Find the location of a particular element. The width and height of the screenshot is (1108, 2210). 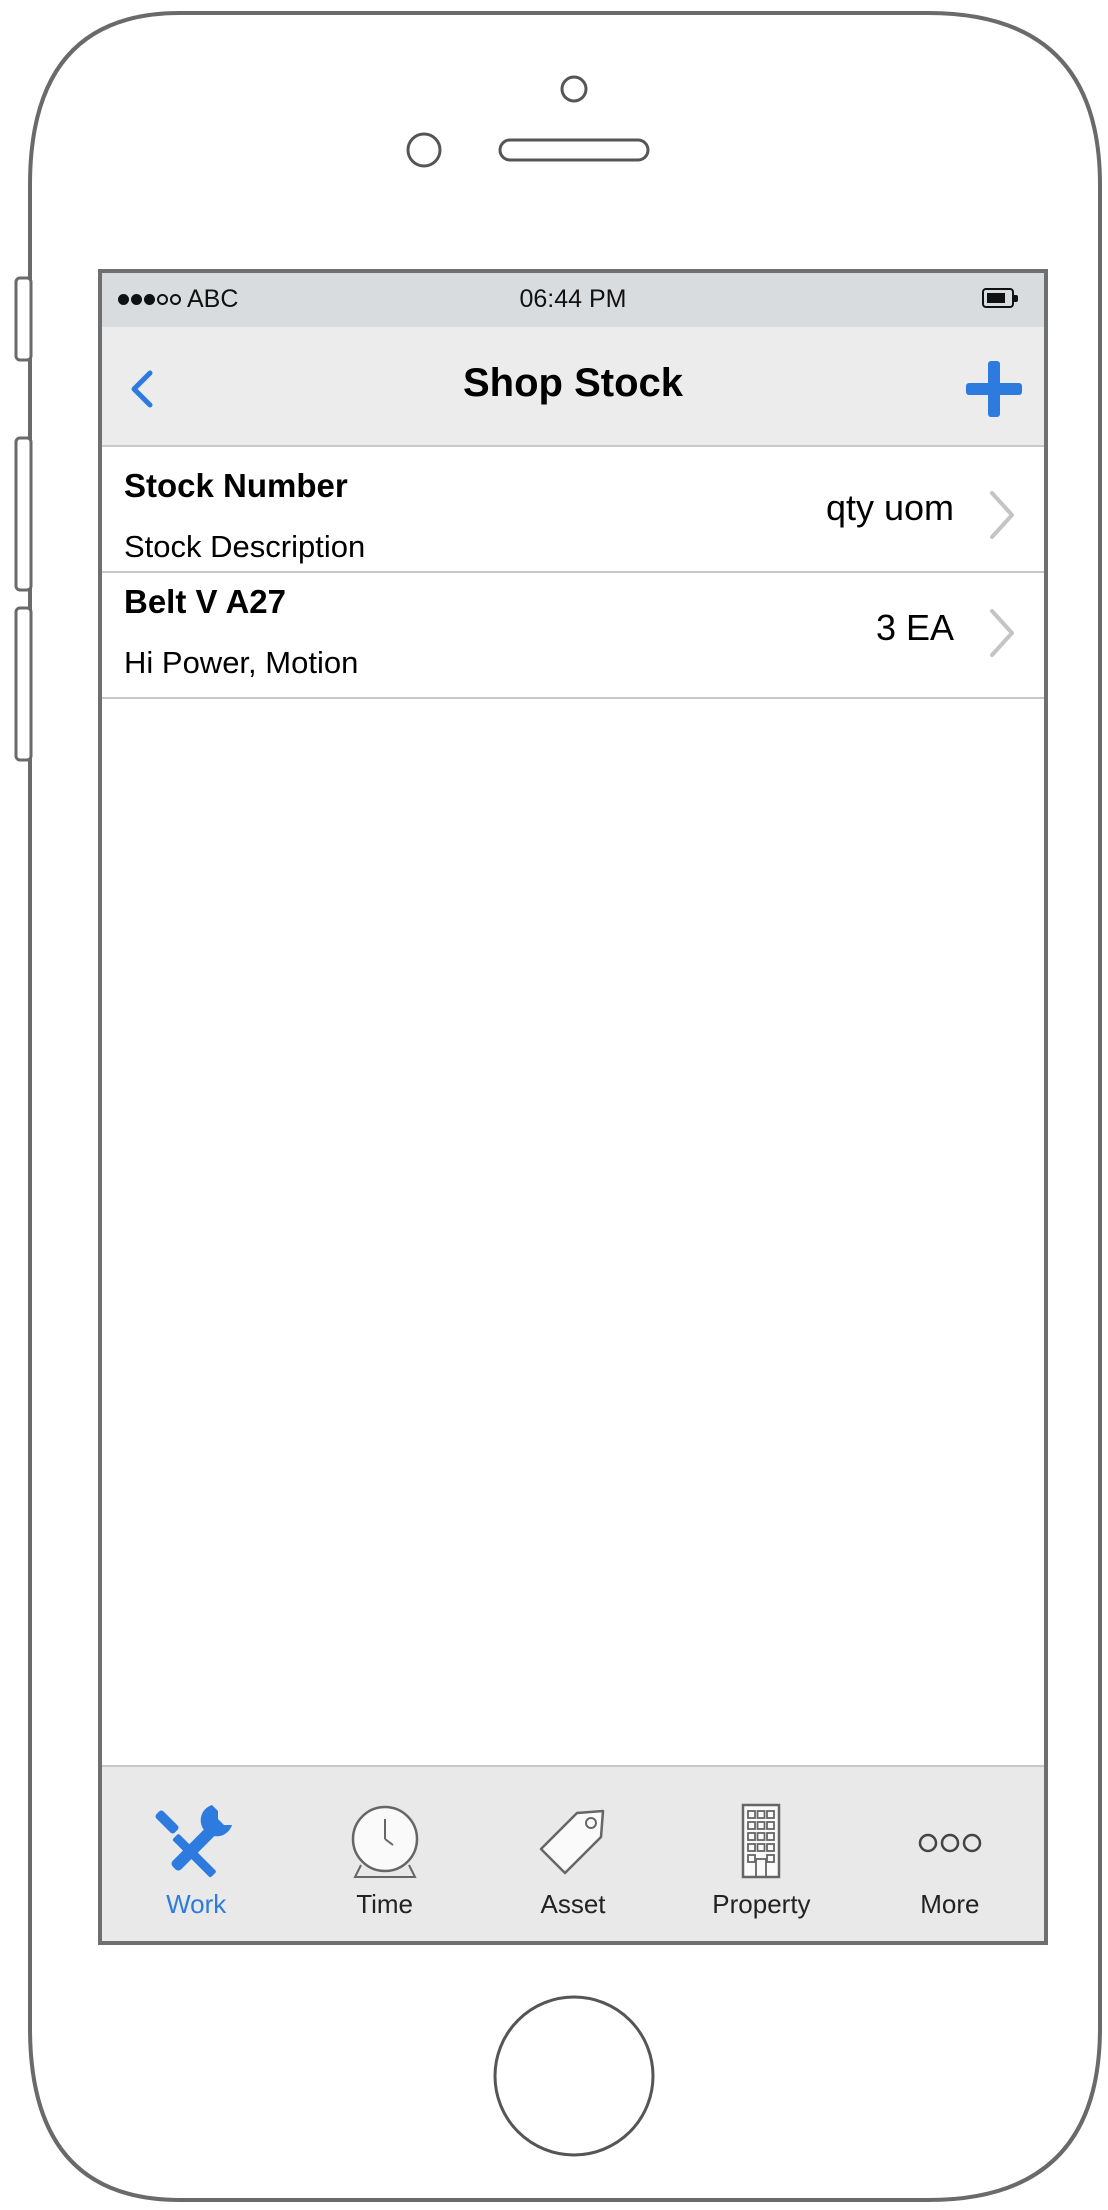

add-button is located at coordinates (994, 389).